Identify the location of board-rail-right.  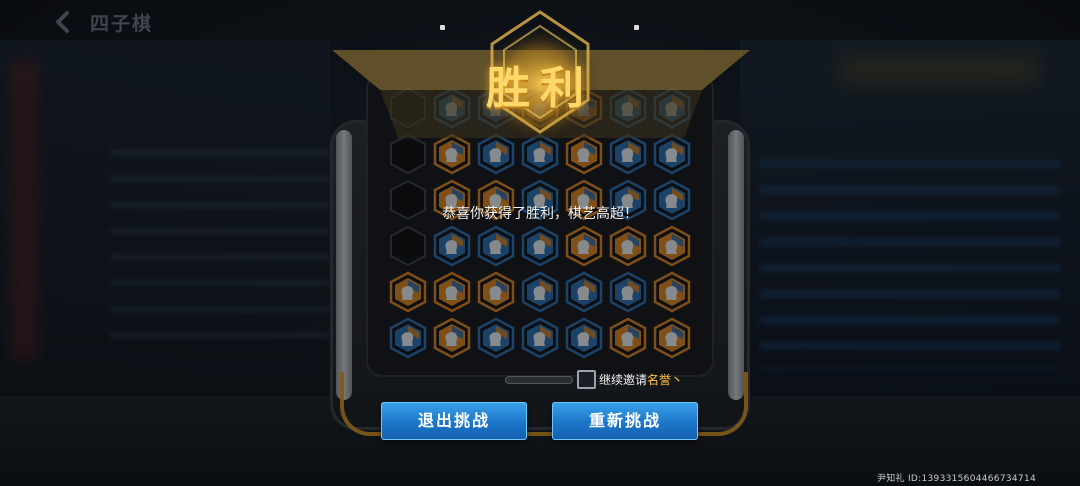
(736, 265).